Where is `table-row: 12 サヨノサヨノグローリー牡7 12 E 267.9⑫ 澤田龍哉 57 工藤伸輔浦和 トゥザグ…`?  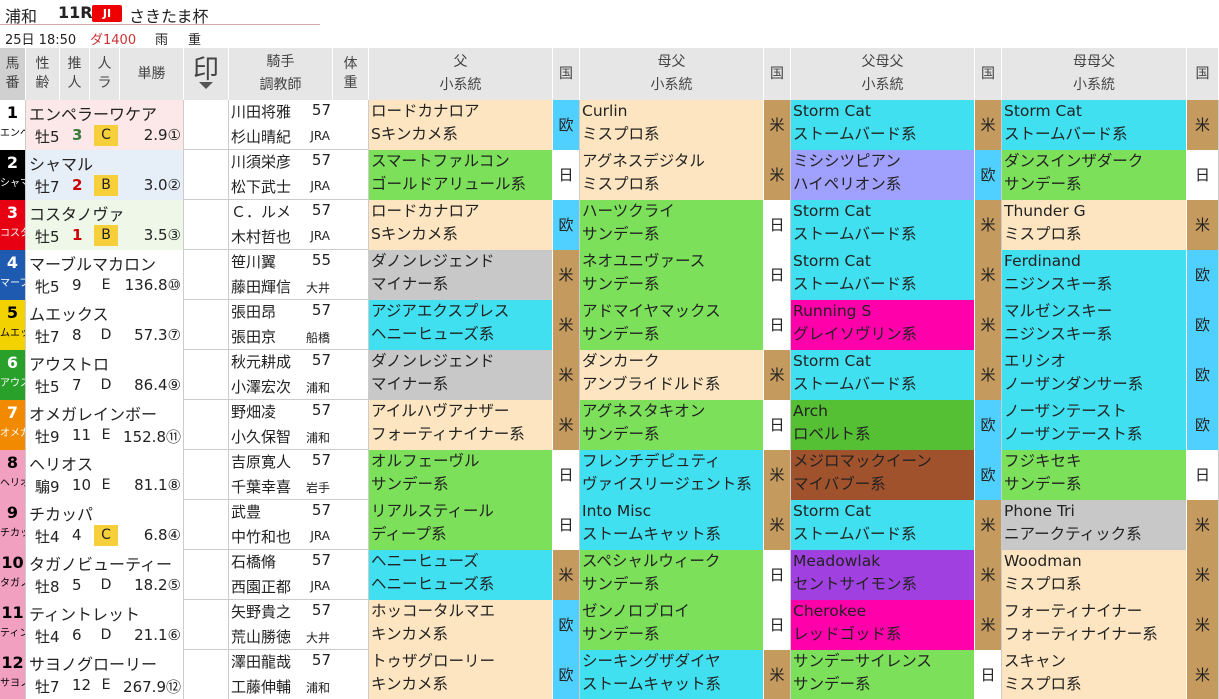 table-row: 12 サヨノサヨノグローリー牡7 12 E 267.9⑫ 澤田龍哉 57 工藤伸輔浦和 トゥザグ… is located at coordinates (609, 674).